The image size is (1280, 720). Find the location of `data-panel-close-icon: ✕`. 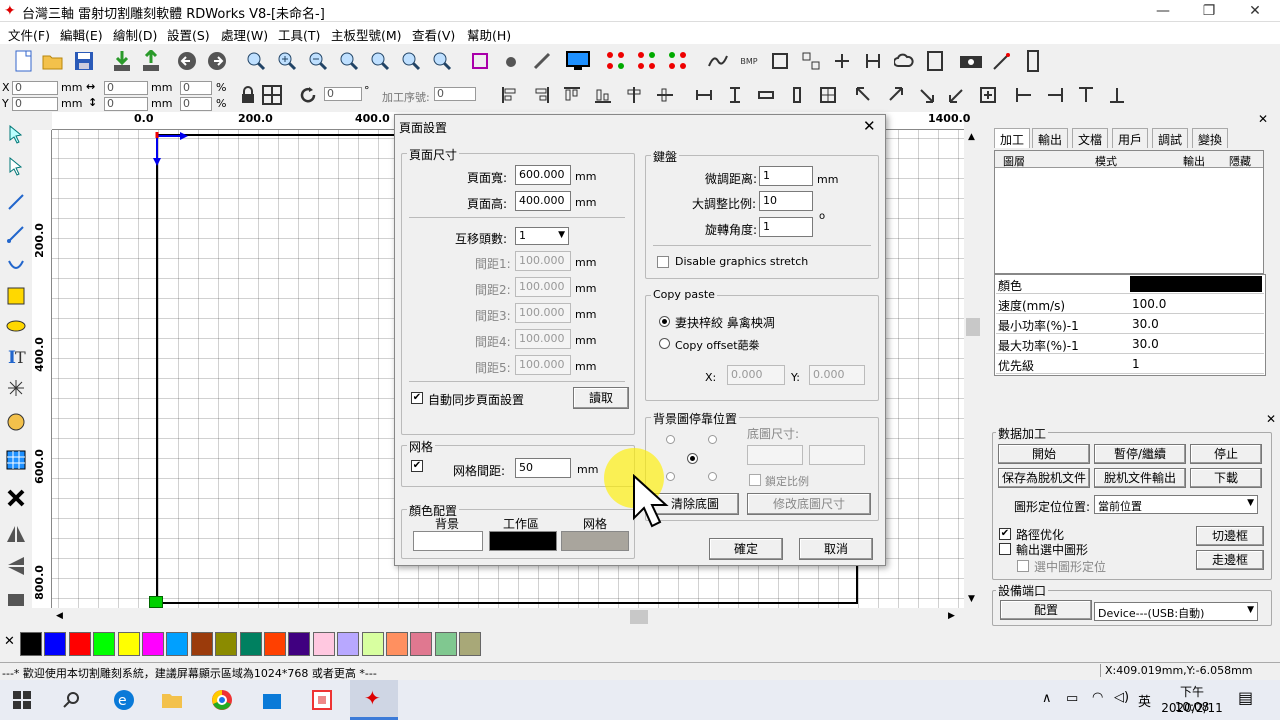

data-panel-close-icon: ✕ is located at coordinates (1271, 419).